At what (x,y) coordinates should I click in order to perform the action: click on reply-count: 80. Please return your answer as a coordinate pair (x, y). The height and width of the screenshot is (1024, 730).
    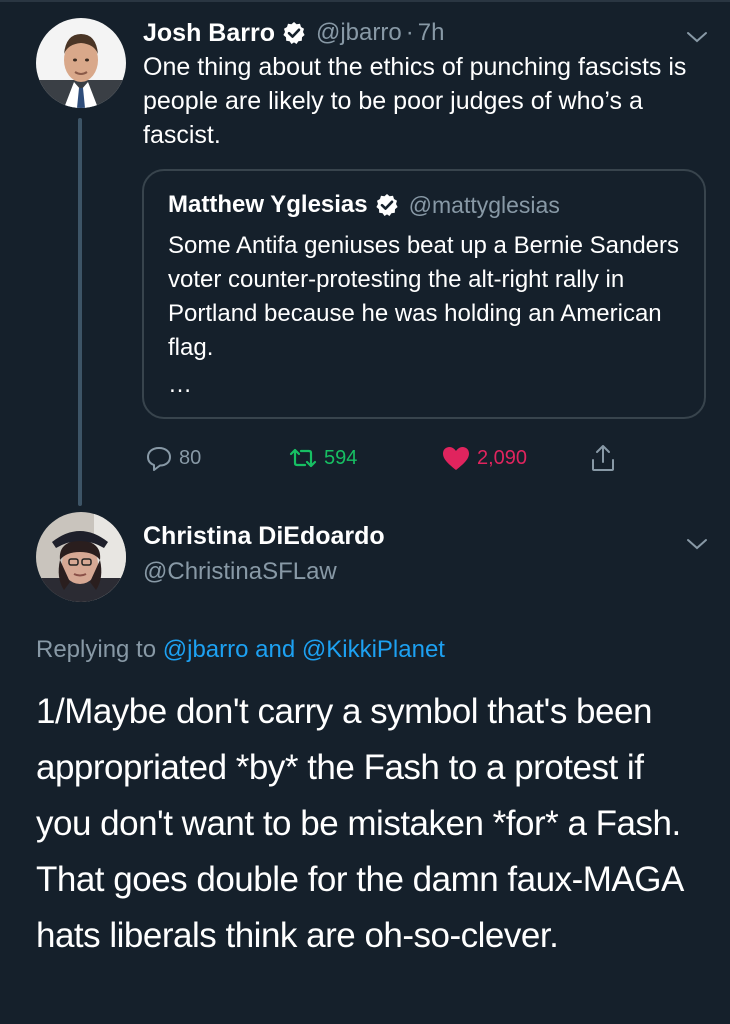
    Looking at the image, I should click on (190, 457).